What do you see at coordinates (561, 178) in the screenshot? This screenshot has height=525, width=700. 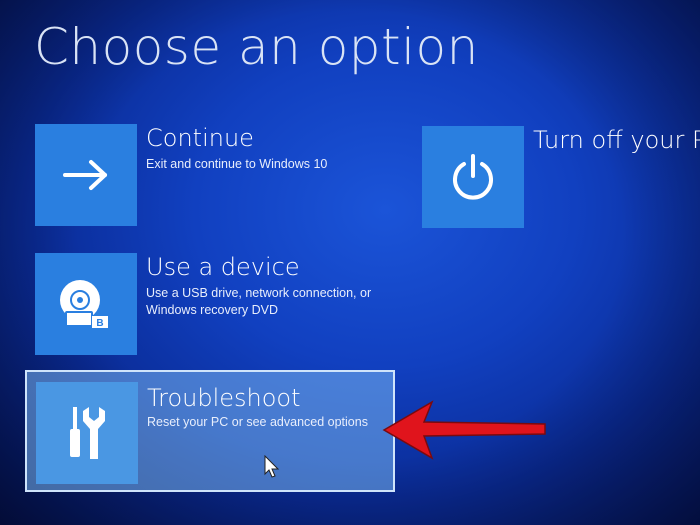 I see `option-turn-off: Turn off your PC` at bounding box center [561, 178].